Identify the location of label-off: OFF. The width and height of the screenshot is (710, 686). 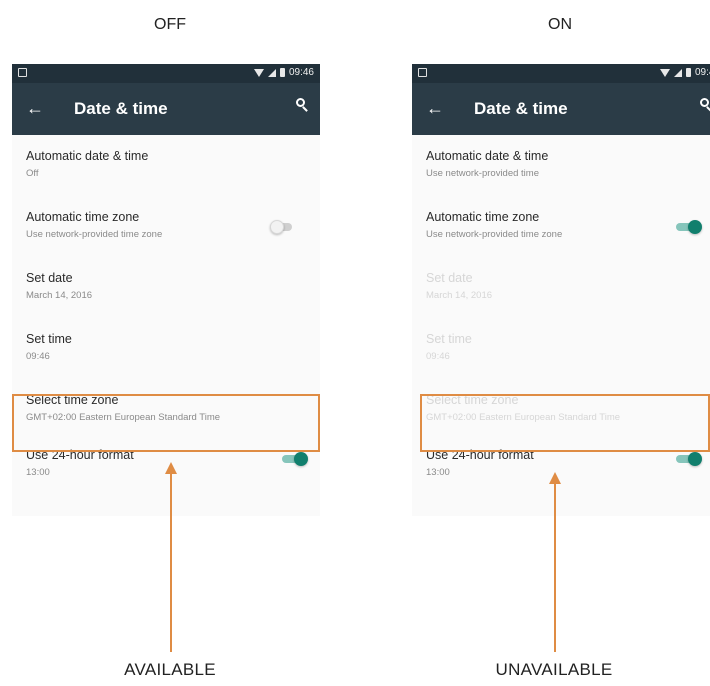
(170, 24).